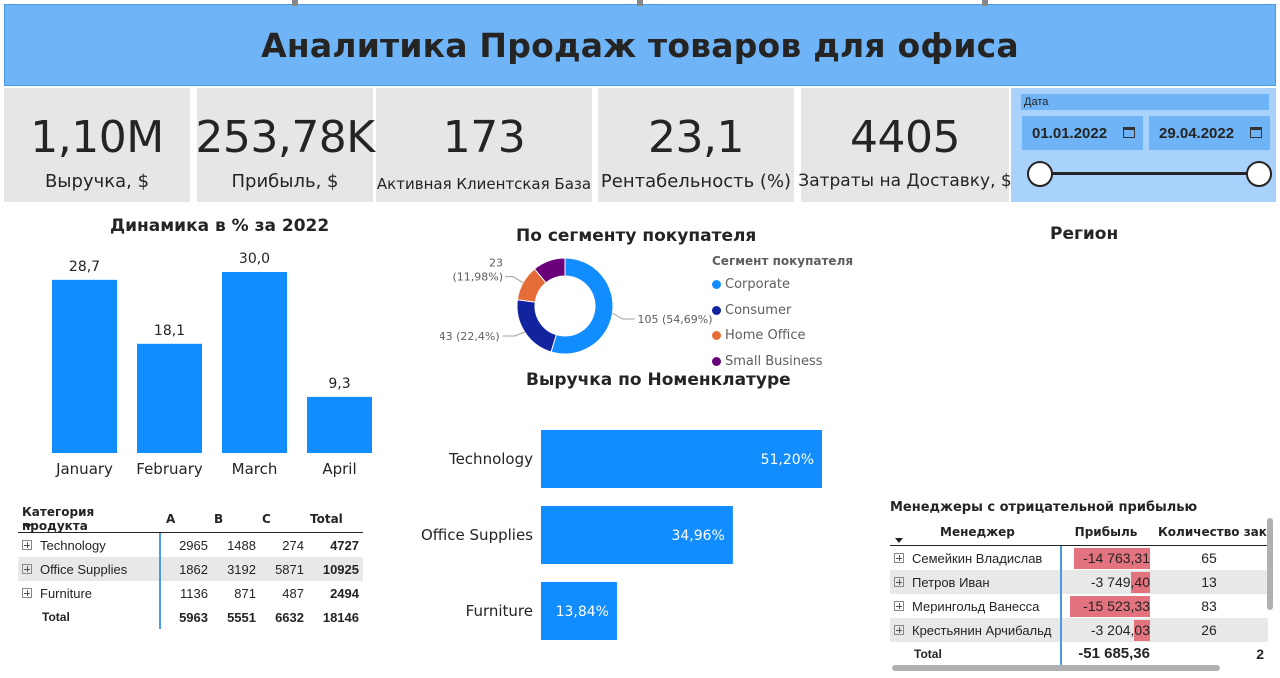  I want to click on category-label: January, so click(84, 469).